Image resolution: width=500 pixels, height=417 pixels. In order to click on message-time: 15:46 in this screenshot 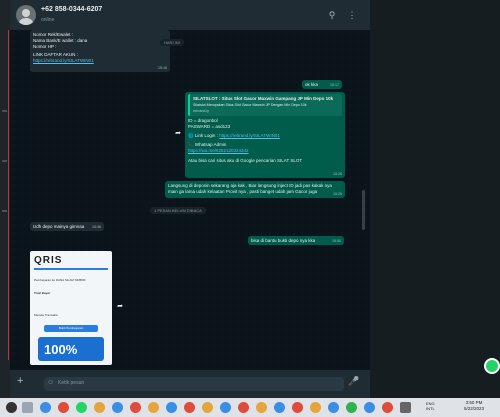, I will do `click(96, 227)`.